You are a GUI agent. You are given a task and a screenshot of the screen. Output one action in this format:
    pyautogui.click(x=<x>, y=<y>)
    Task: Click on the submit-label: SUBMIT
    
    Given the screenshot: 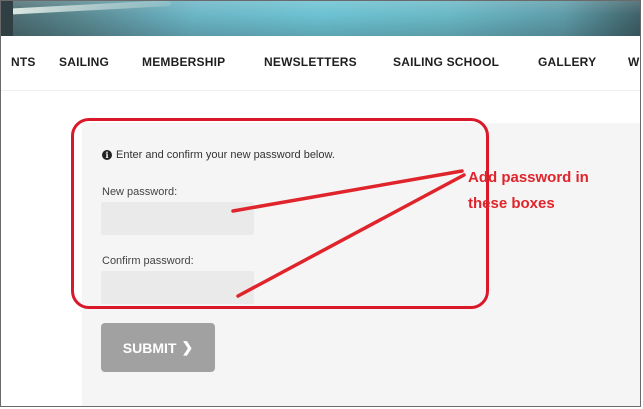 What is the action you would take?
    pyautogui.click(x=149, y=347)
    